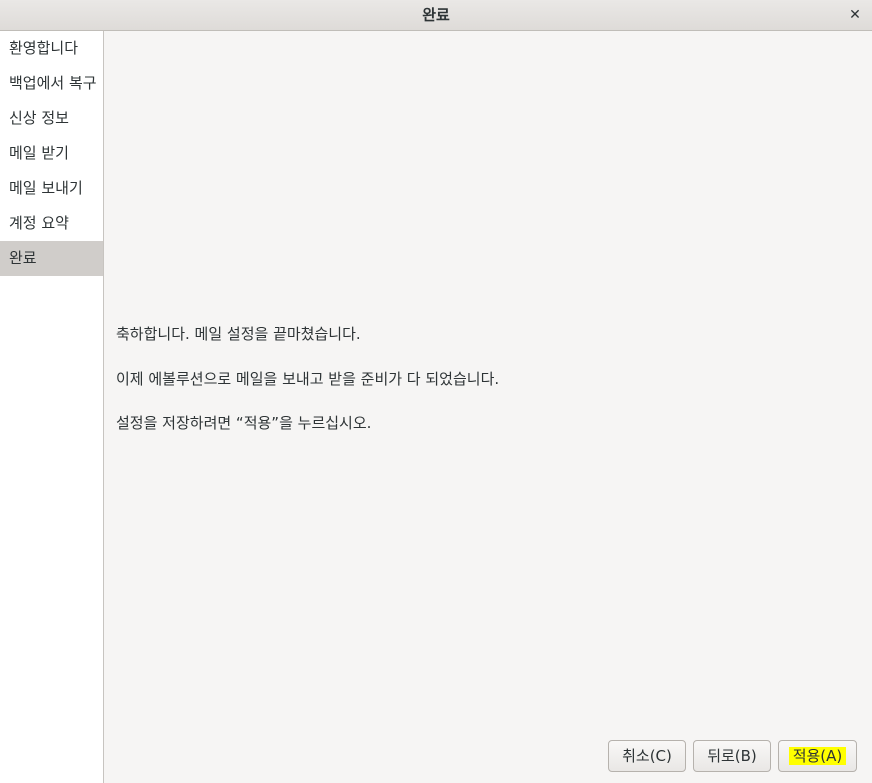 The image size is (872, 783). I want to click on window-title: 완료, so click(436, 15).